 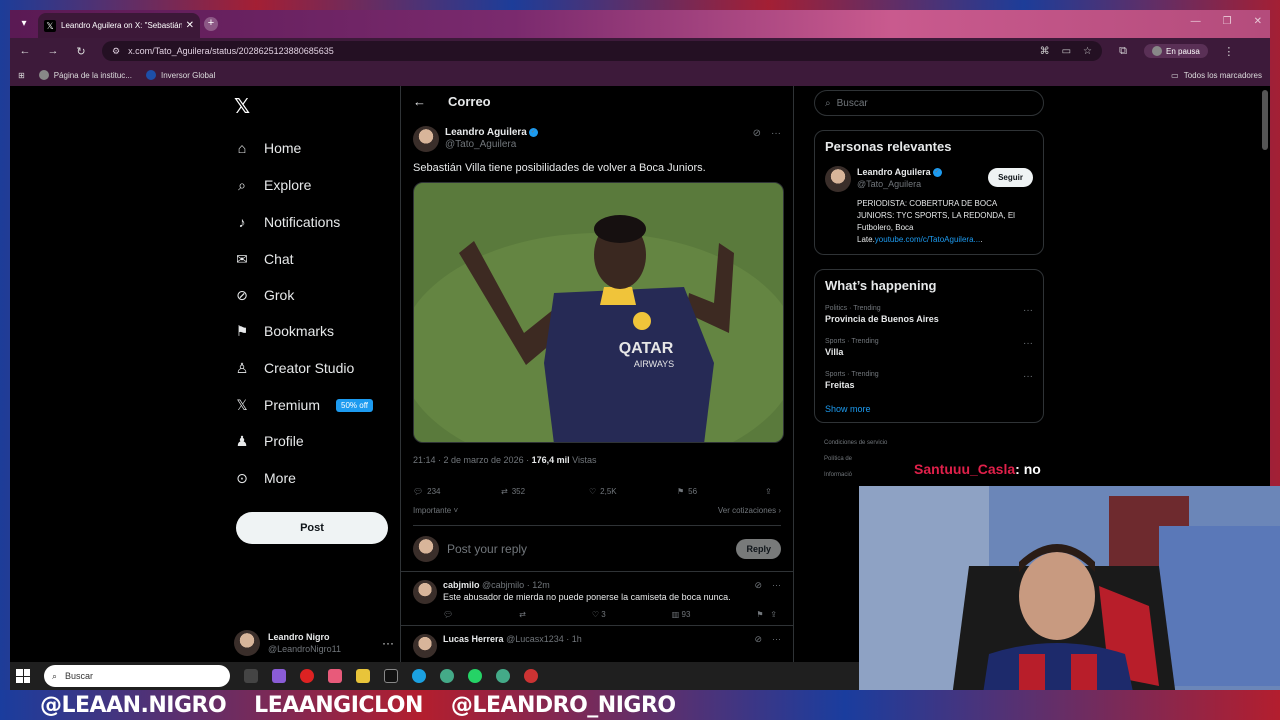 What do you see at coordinates (264, 295) in the screenshot?
I see `nav-grok: ⊘ Grok` at bounding box center [264, 295].